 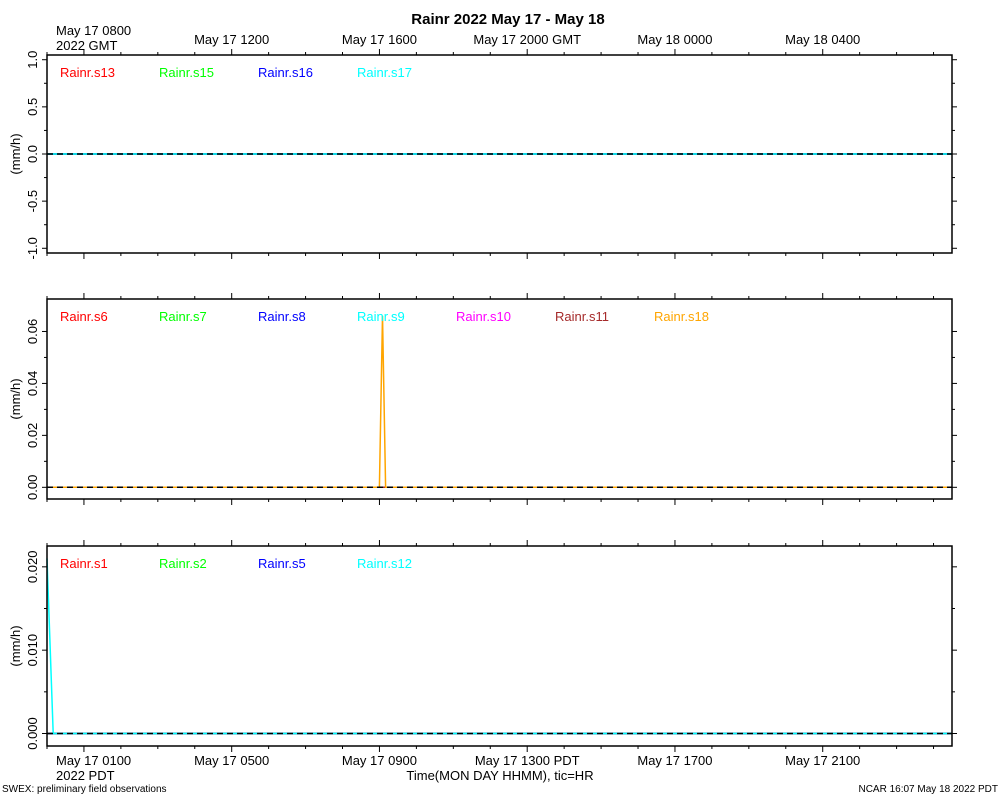 What do you see at coordinates (674, 39) in the screenshot?
I see `top-axis-tick-label: May 18 0000` at bounding box center [674, 39].